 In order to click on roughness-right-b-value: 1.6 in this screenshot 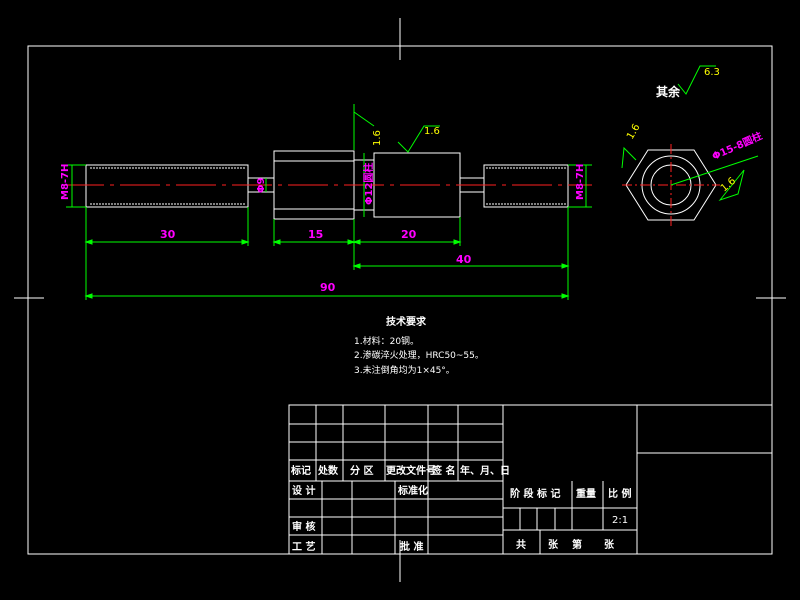, I will do `click(728, 185)`.